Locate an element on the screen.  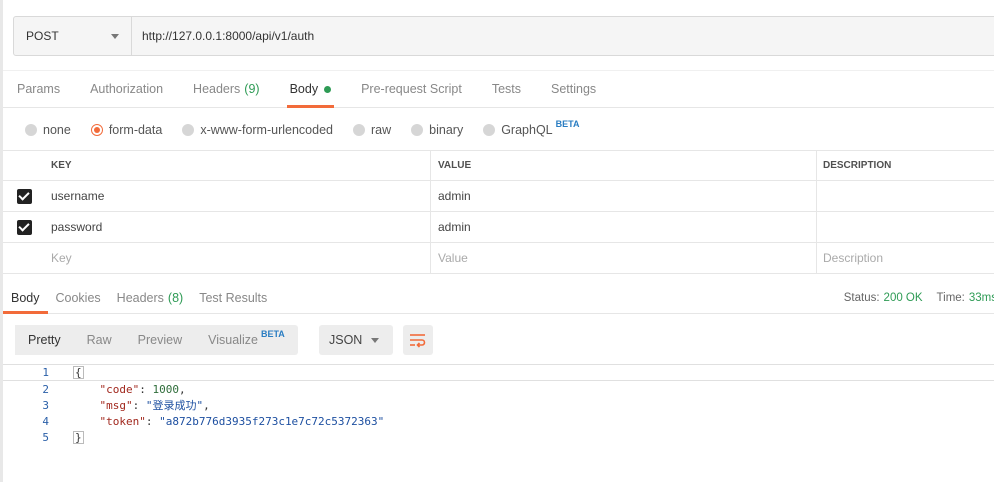
request-url-bar: POST http://127.0.0.1:8000/api/v1/auth is located at coordinates (503, 36).